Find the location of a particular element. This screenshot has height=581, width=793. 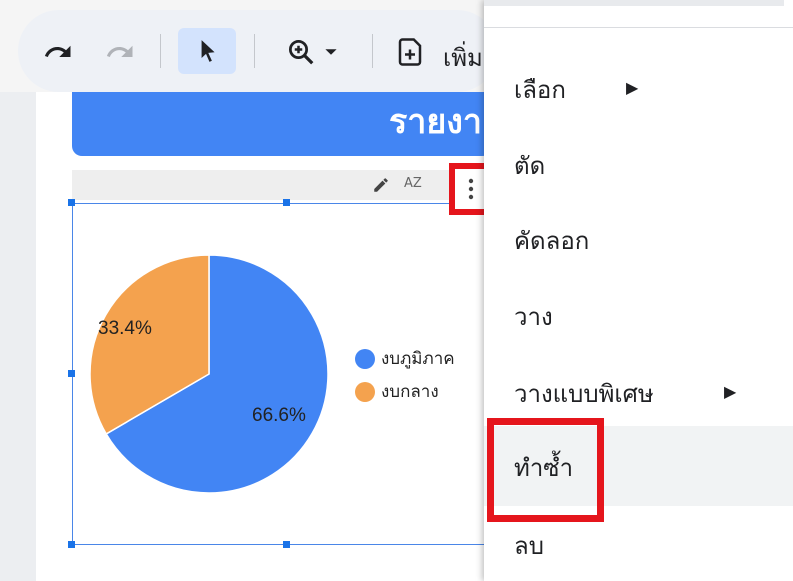

chart-toolbar: AZ is located at coordinates (280, 185).